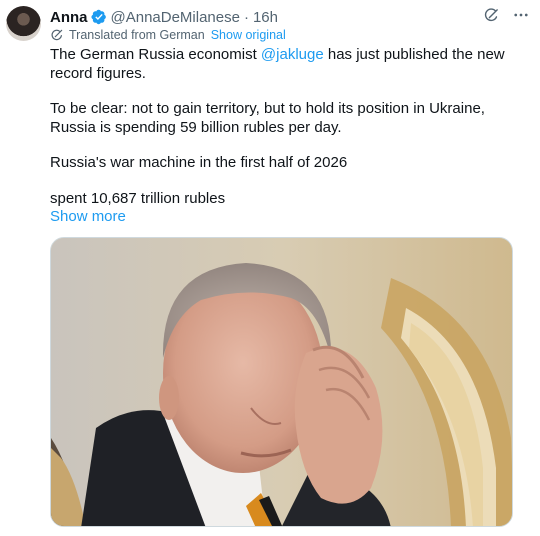 This screenshot has height=536, width=540. What do you see at coordinates (155, 54) in the screenshot?
I see `text-line1-pre: The German Russia economist` at bounding box center [155, 54].